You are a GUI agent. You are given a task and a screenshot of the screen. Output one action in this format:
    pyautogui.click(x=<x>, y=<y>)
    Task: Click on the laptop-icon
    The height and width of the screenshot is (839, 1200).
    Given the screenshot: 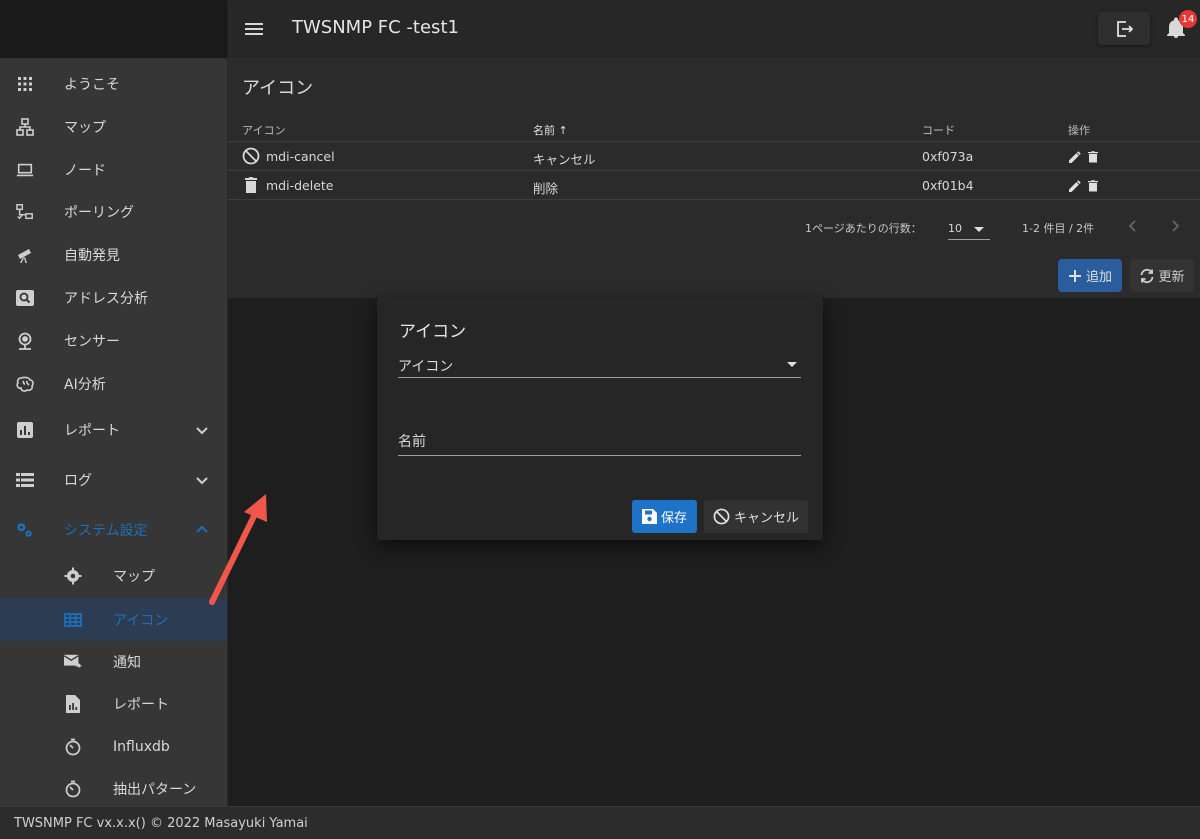 What is the action you would take?
    pyautogui.click(x=25, y=170)
    